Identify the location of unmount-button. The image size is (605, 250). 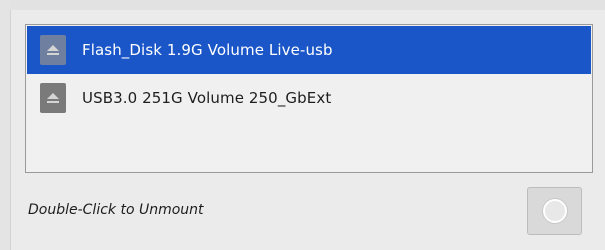
(554, 211).